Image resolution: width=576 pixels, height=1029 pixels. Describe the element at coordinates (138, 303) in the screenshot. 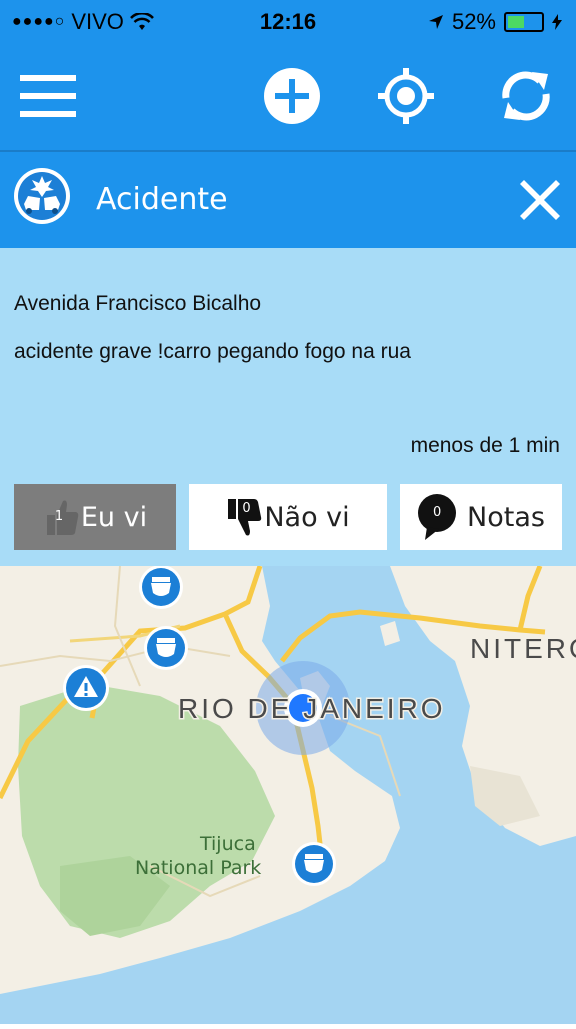

I see `alert-street: Avenida Francisco Bicalho` at that location.